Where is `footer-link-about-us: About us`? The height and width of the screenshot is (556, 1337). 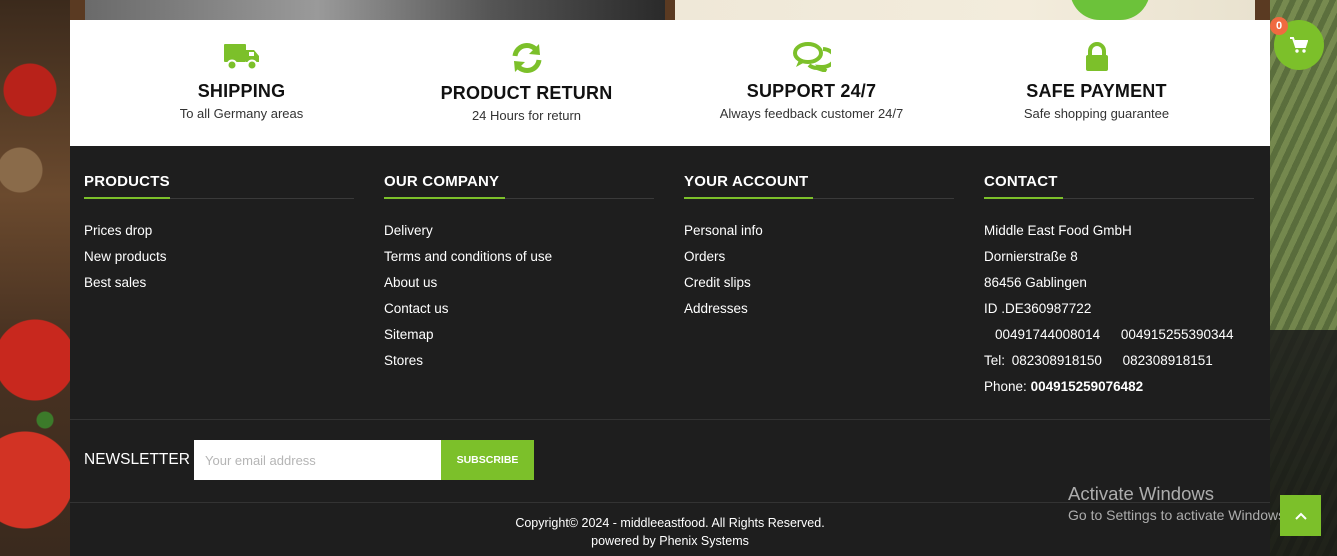
footer-link-about-us: About us is located at coordinates (519, 283).